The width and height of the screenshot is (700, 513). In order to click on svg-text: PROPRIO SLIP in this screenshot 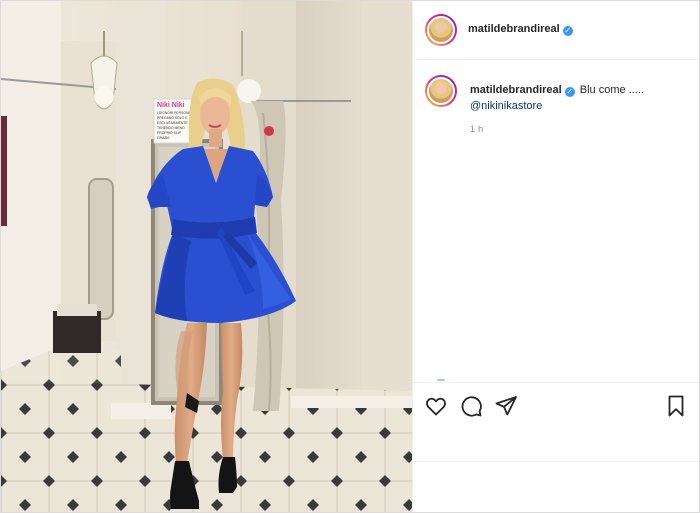, I will do `click(169, 133)`.